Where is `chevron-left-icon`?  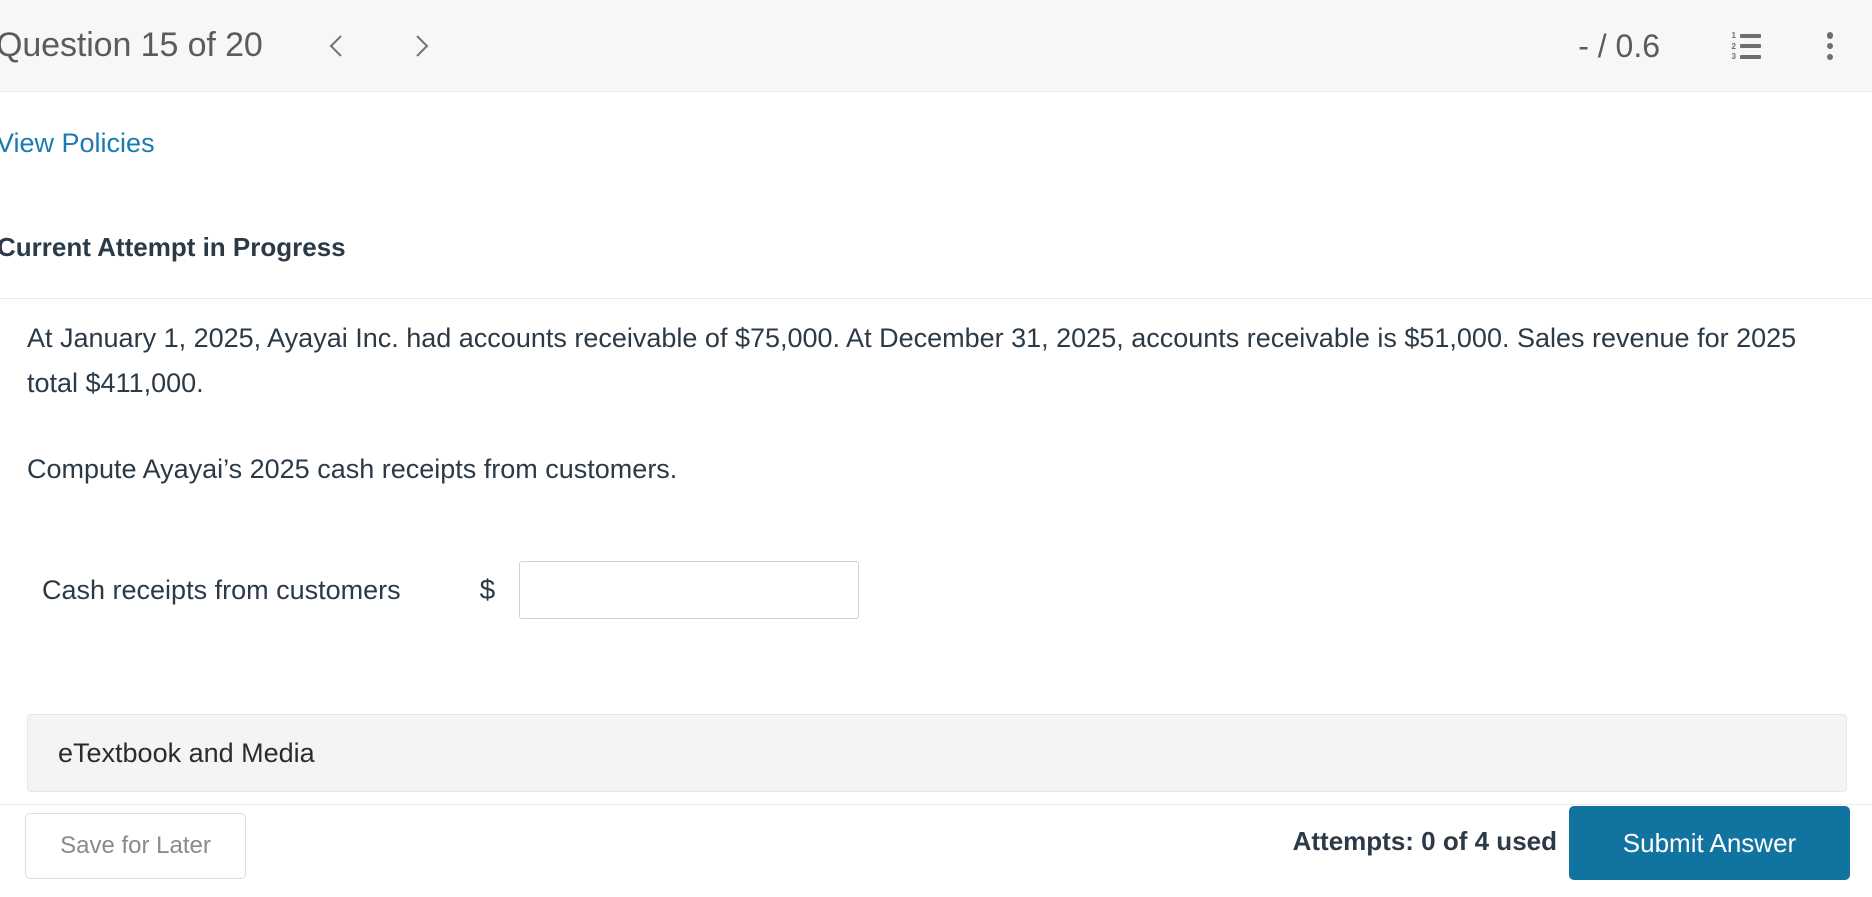 chevron-left-icon is located at coordinates (338, 46).